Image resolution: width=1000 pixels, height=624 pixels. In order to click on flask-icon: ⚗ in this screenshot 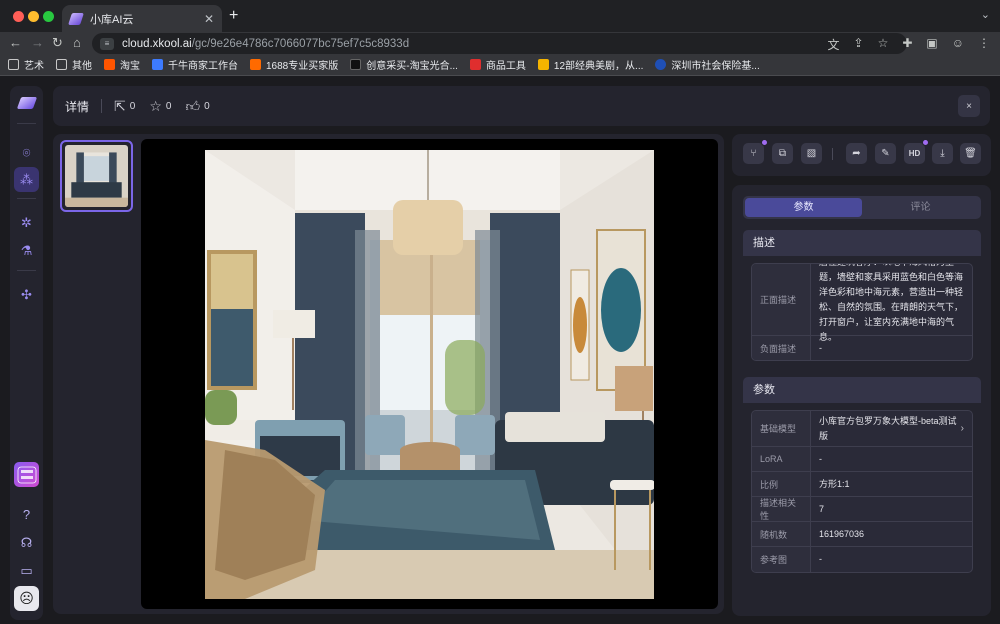, I will do `click(26, 250)`.